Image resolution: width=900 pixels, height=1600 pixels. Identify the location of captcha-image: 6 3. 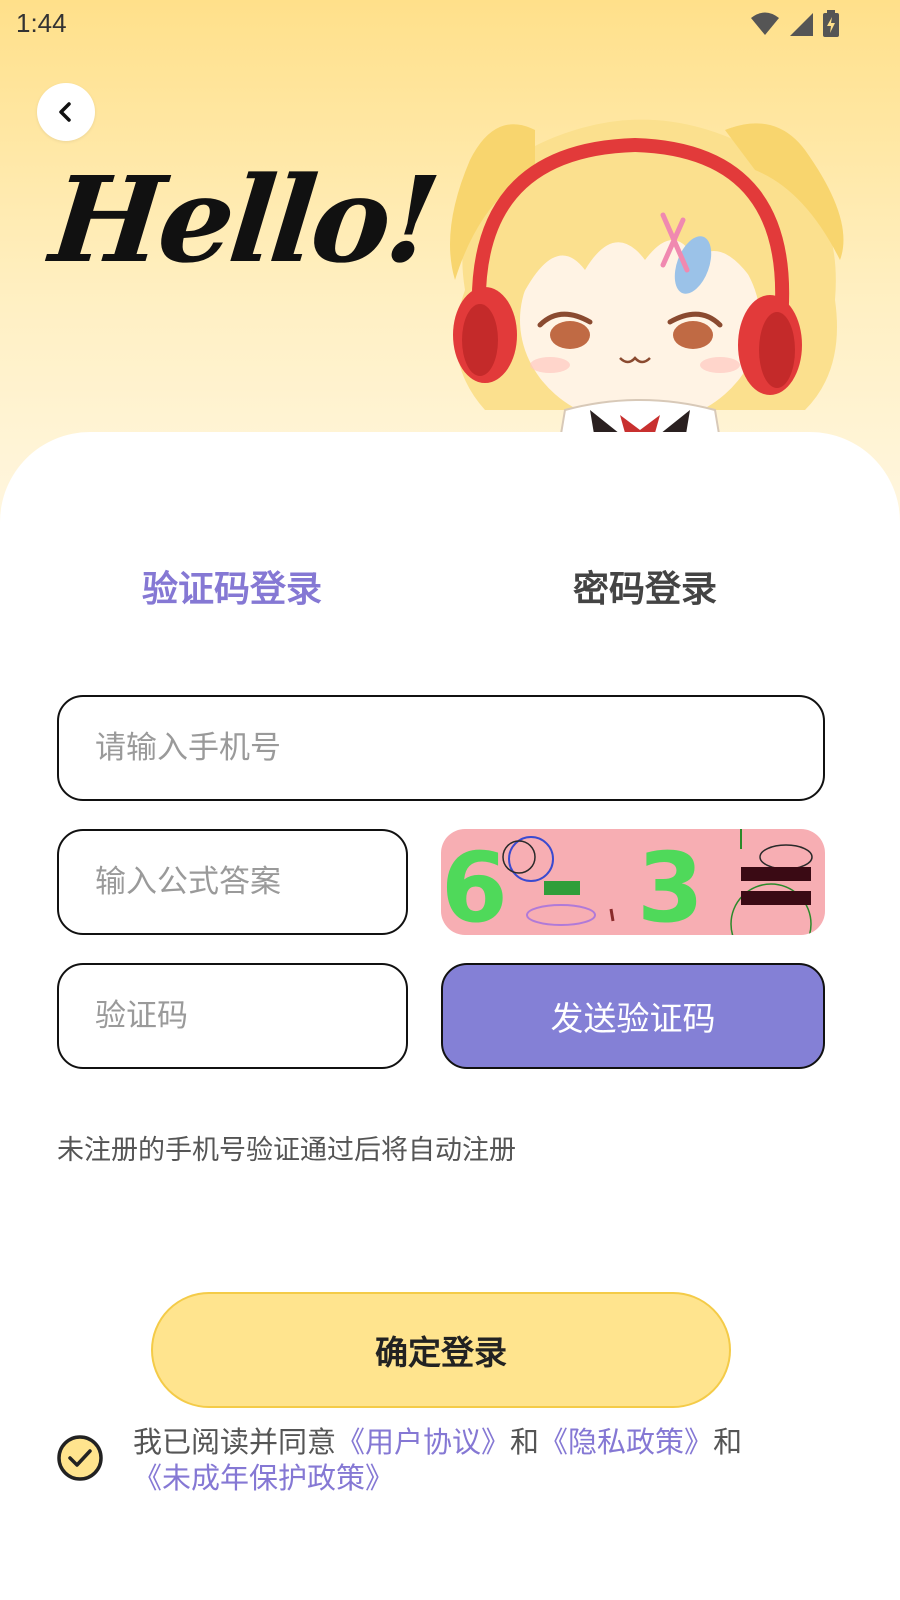
(633, 882).